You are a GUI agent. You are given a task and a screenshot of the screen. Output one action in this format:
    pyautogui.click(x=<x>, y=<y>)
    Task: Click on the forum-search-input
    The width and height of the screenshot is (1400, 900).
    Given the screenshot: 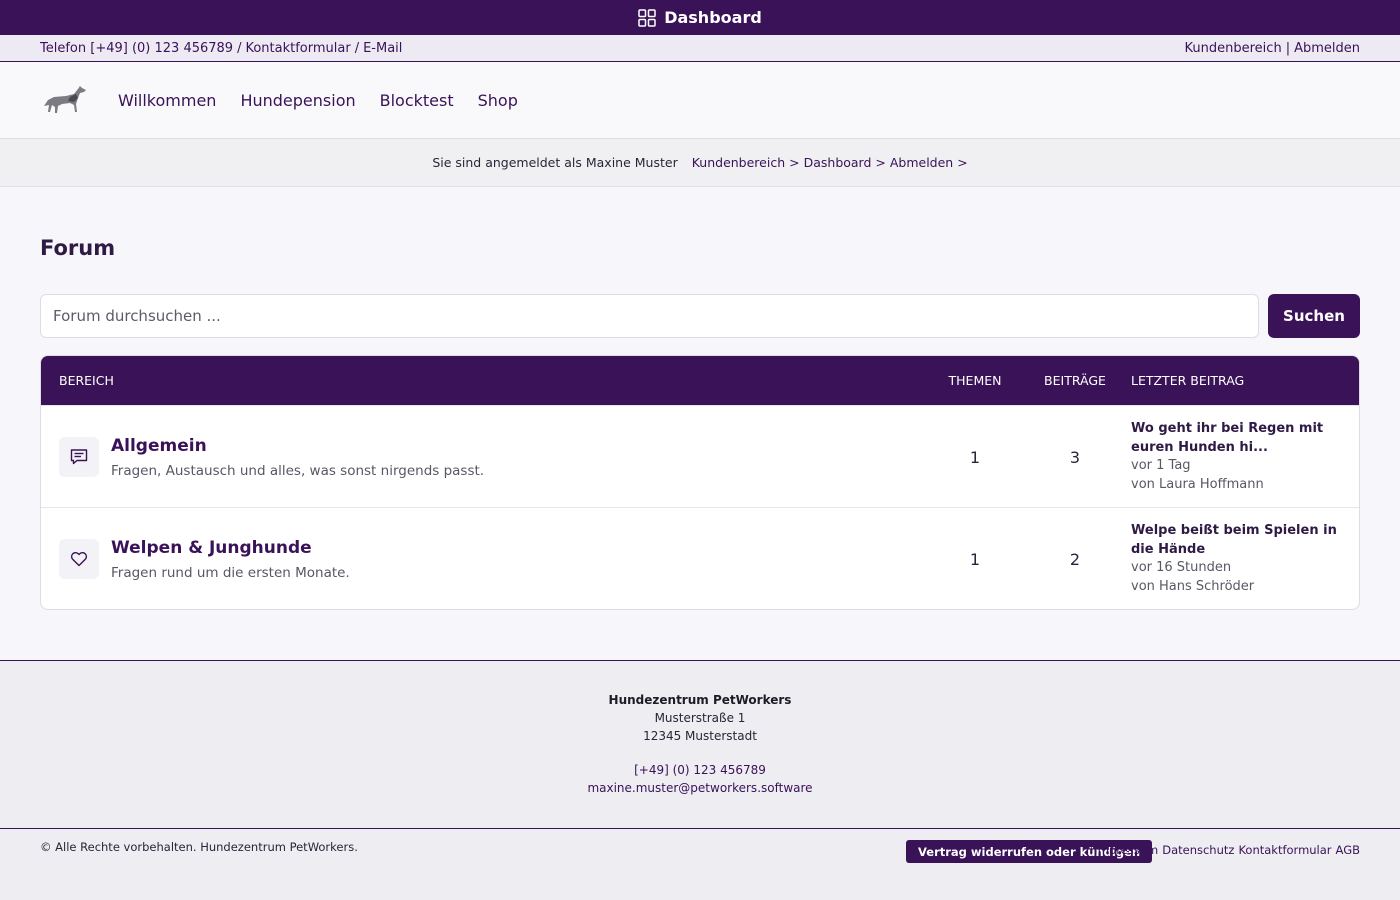 What is the action you would take?
    pyautogui.click(x=649, y=316)
    